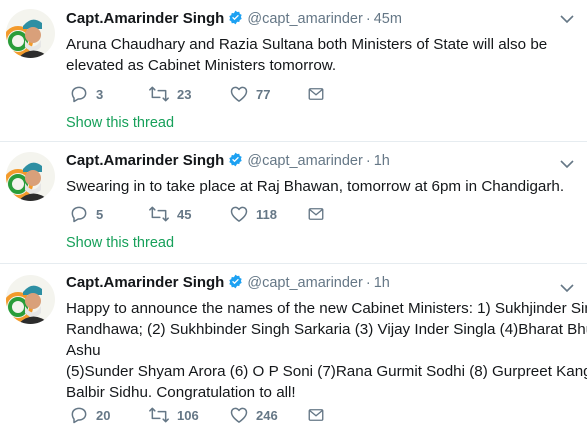 The width and height of the screenshot is (587, 436). Describe the element at coordinates (253, 415) in the screenshot. I see `like-button: 246` at that location.